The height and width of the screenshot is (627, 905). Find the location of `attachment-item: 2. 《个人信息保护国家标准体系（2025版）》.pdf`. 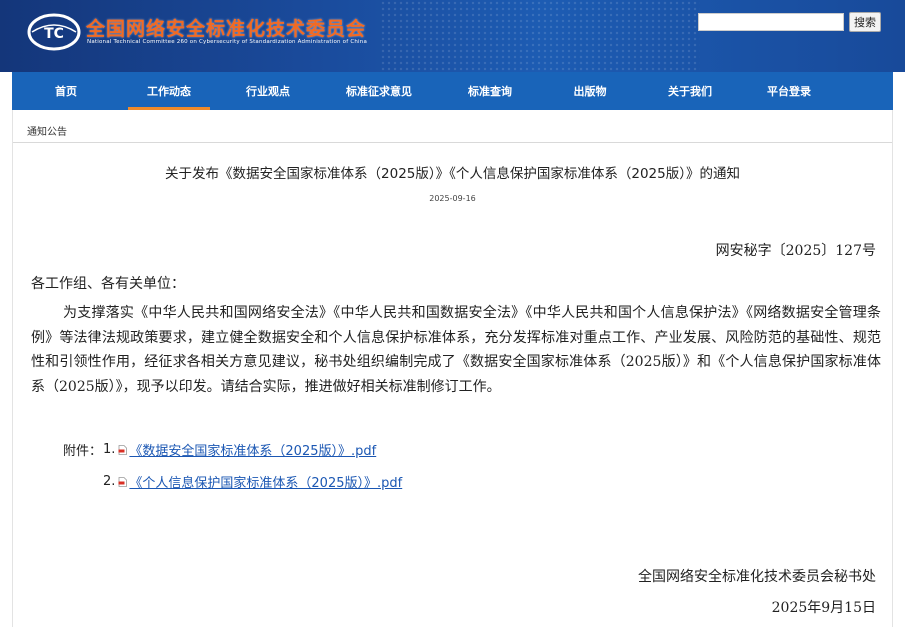

attachment-item: 2. 《个人信息保护国家标准体系（2025版）》.pdf is located at coordinates (252, 481).